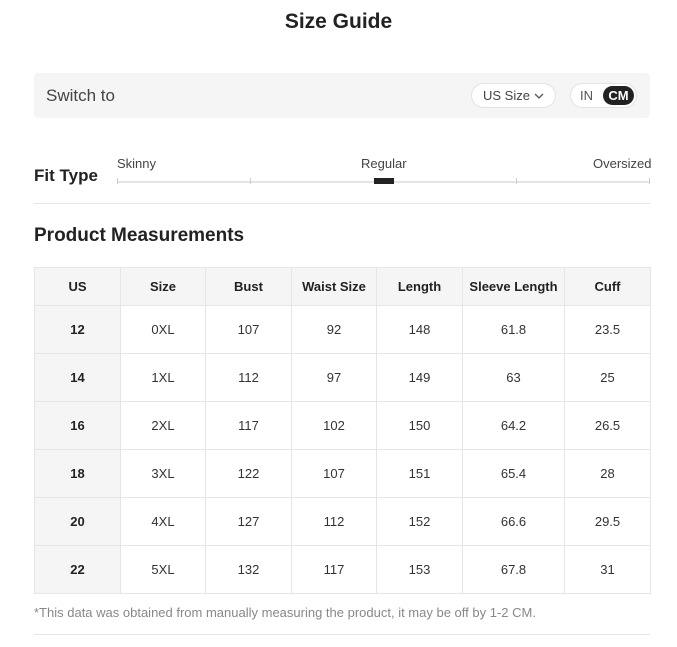 This screenshot has width=677, height=647. I want to click on fit-option-oversized: Oversized, so click(622, 163).